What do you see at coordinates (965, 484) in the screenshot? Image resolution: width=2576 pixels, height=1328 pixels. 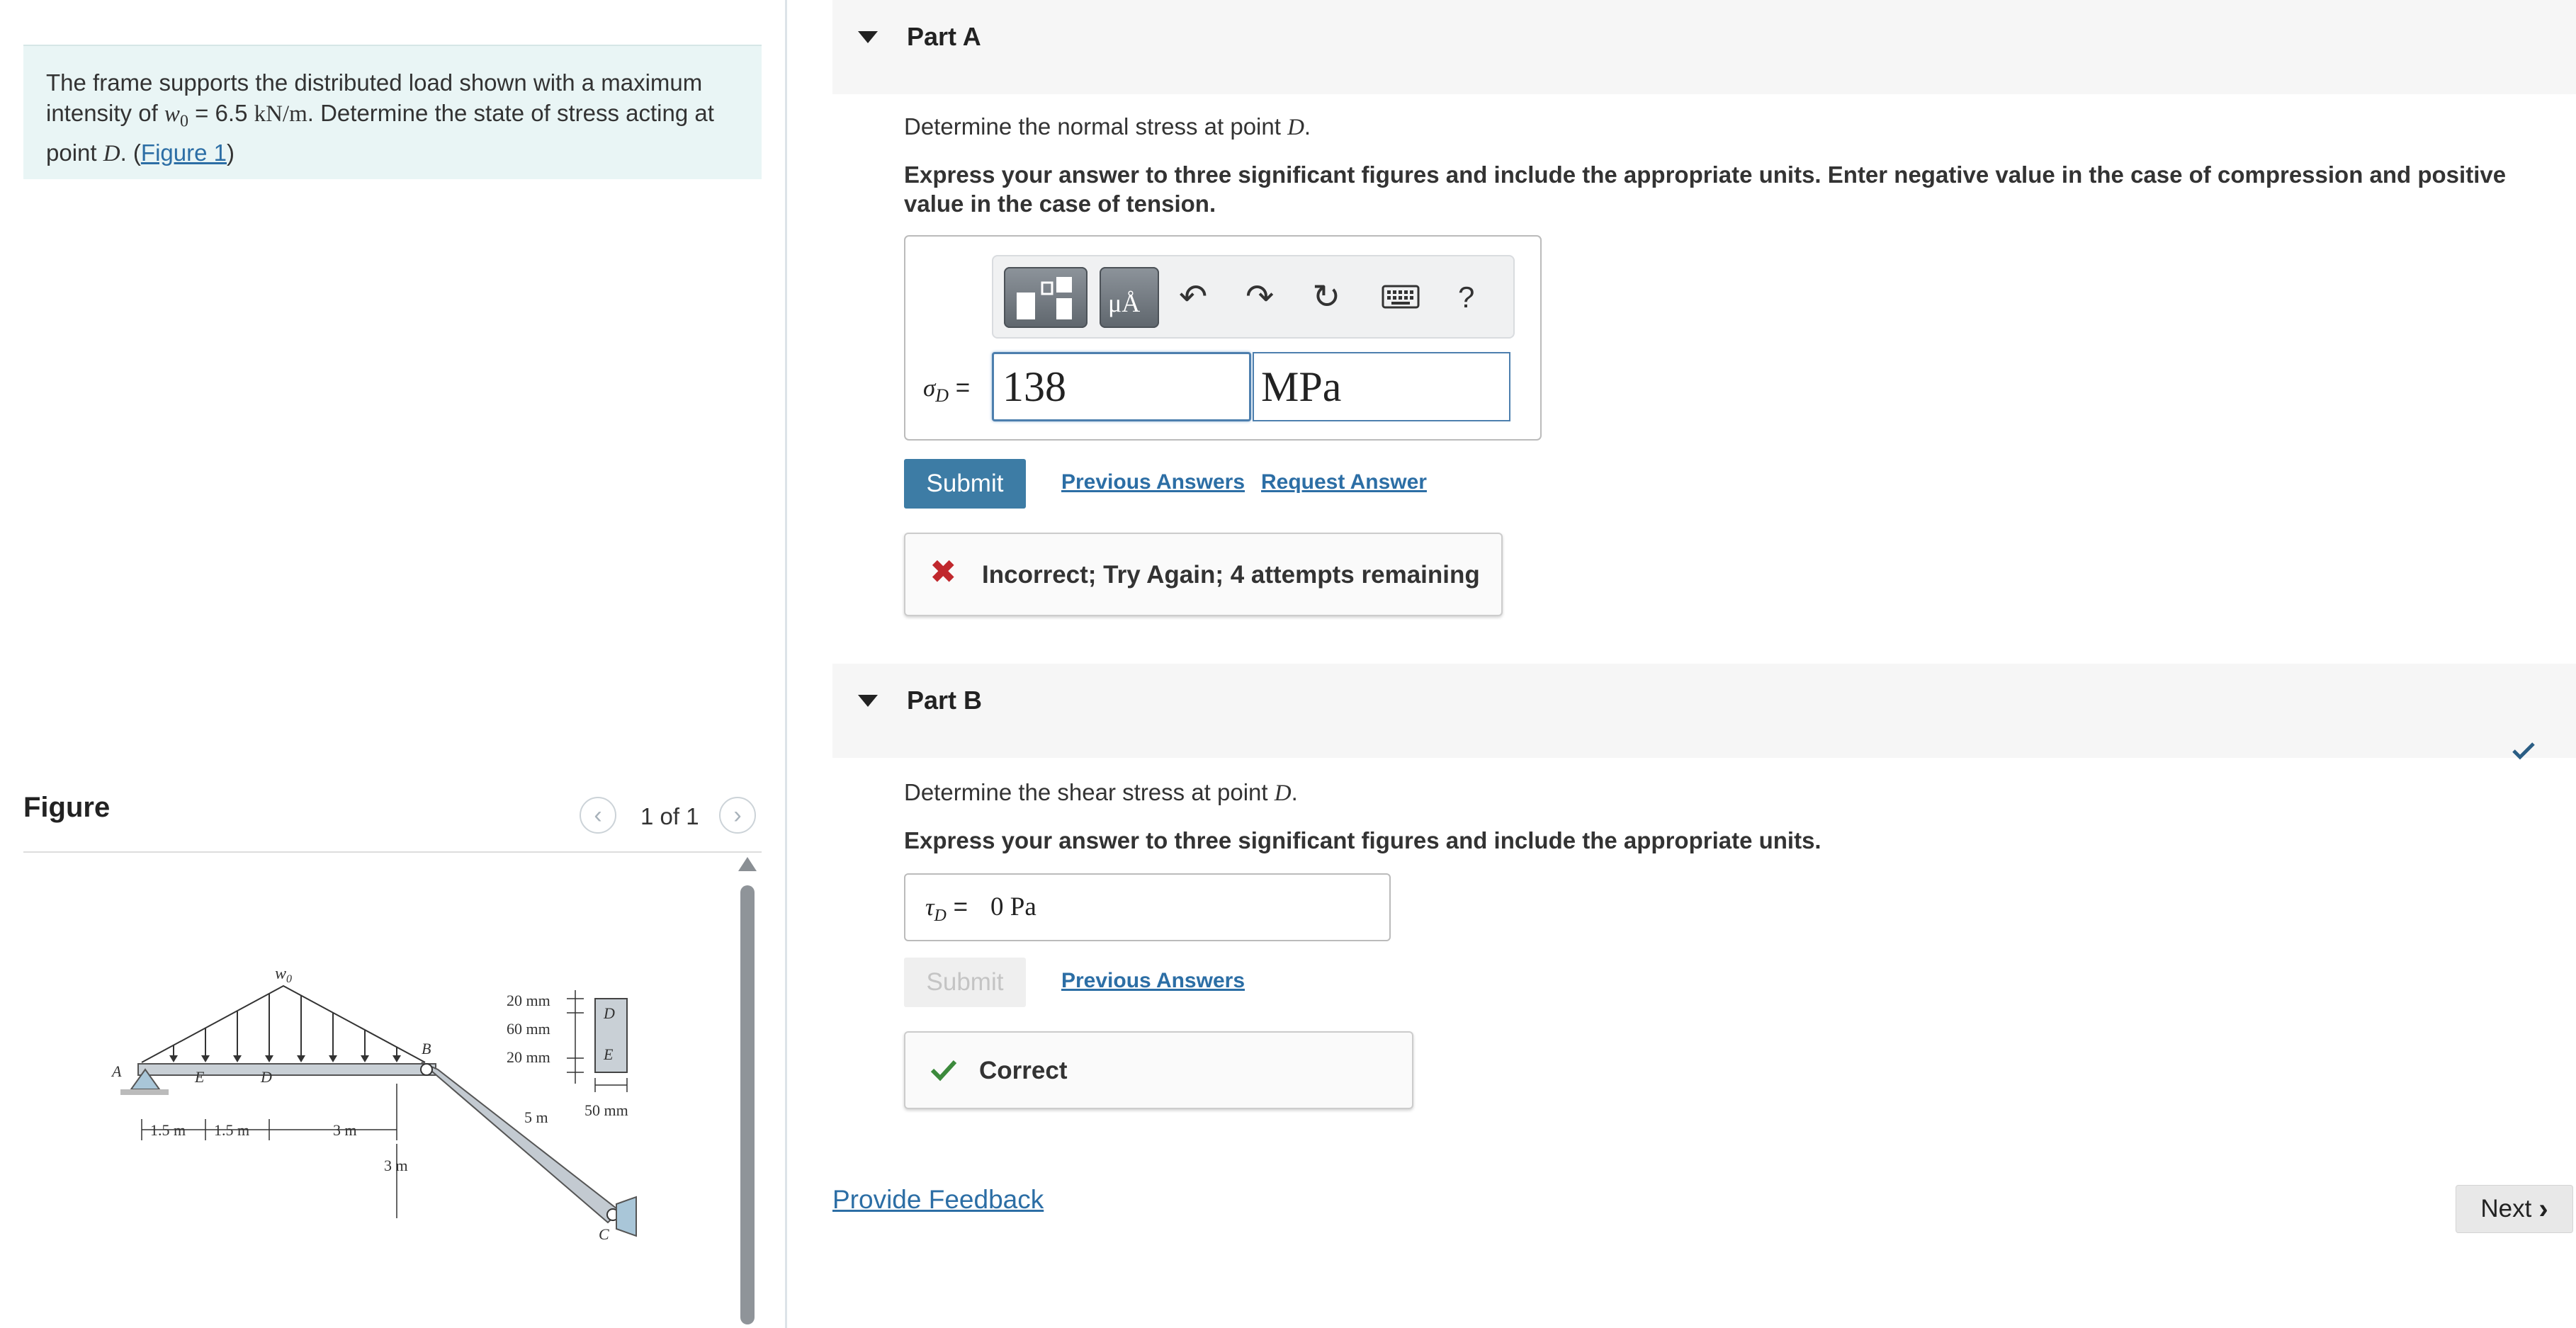 I see `part-a-submit-button: Submit` at bounding box center [965, 484].